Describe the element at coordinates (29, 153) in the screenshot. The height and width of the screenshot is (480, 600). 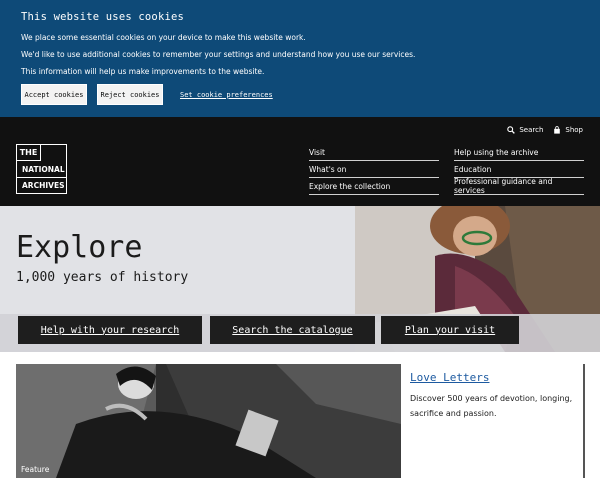
I see `logo-line-the: THE` at that location.